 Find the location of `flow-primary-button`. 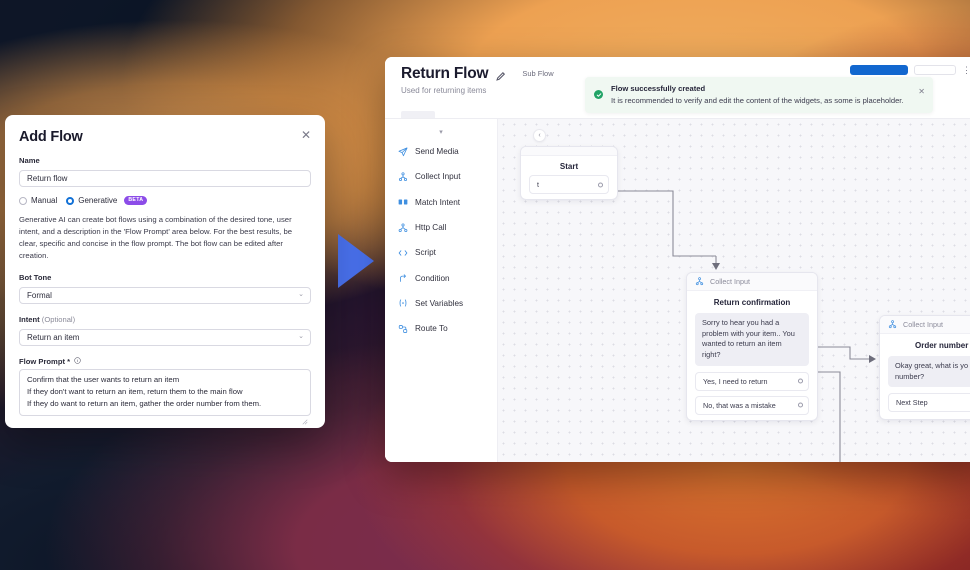

flow-primary-button is located at coordinates (879, 70).